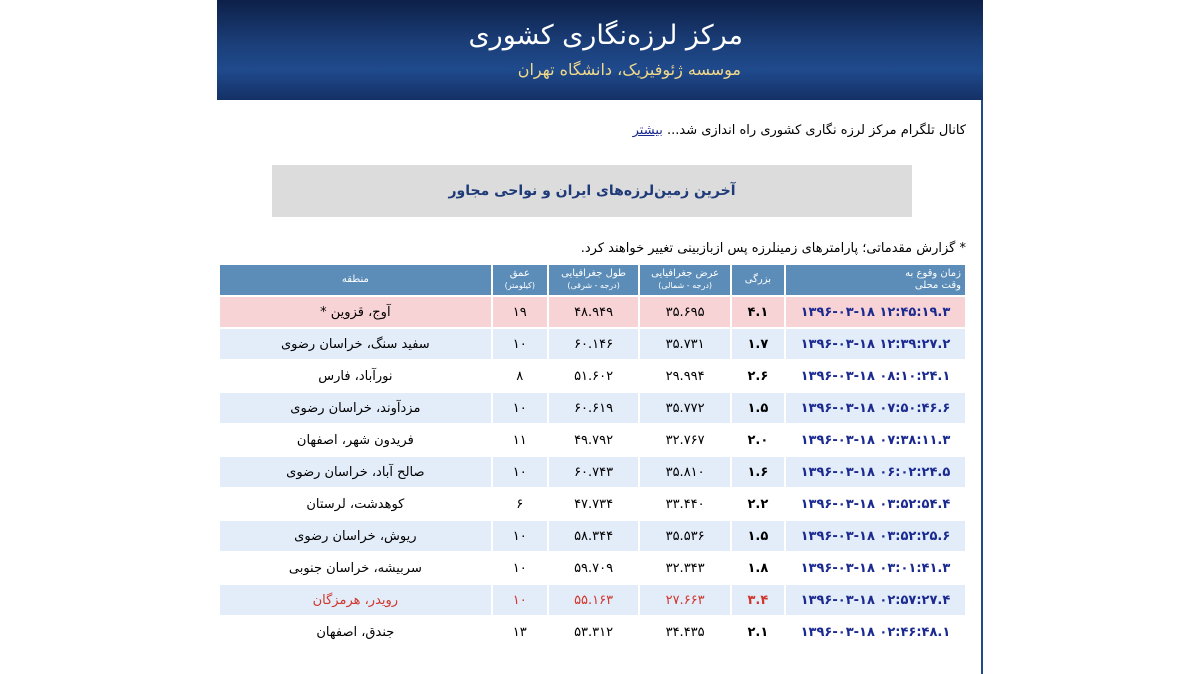 The height and width of the screenshot is (674, 1200). I want to click on header-region: منطقه, so click(355, 280).